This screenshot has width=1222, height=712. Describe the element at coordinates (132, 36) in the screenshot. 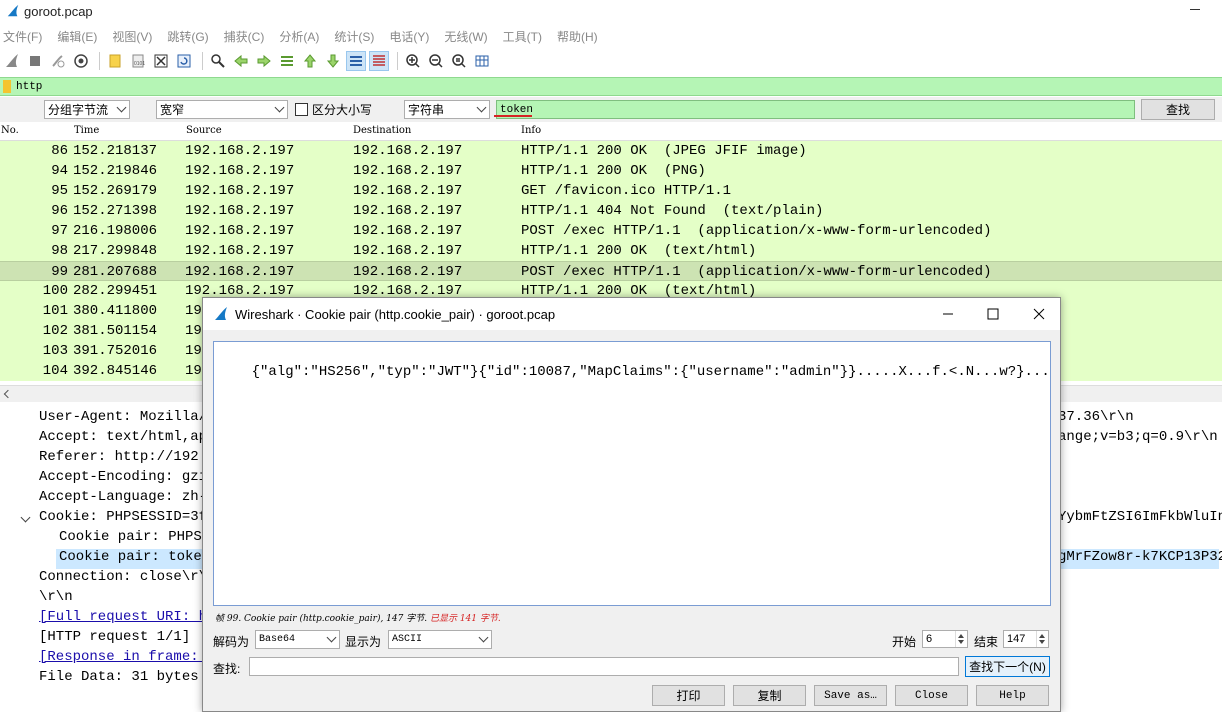

I see `menu-item: 视图(V)` at that location.